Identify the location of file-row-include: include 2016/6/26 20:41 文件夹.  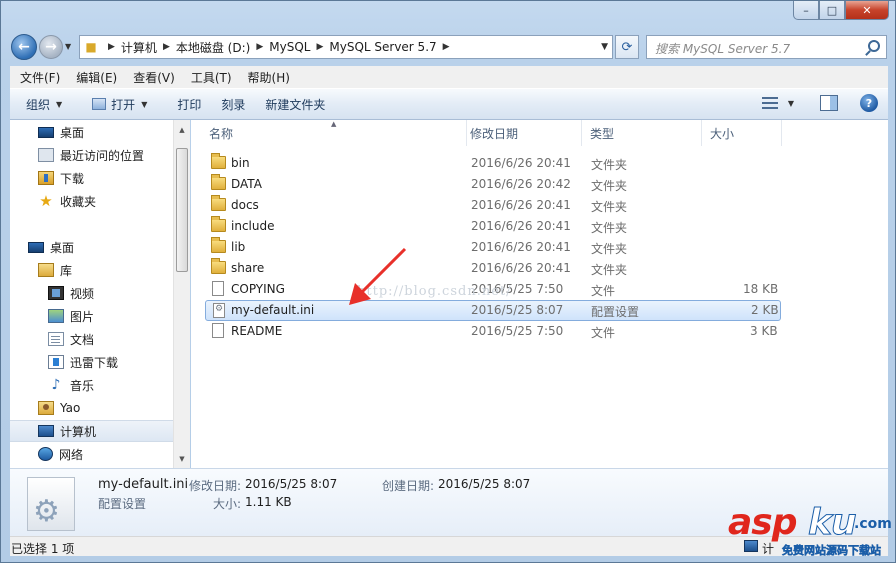
(493, 226).